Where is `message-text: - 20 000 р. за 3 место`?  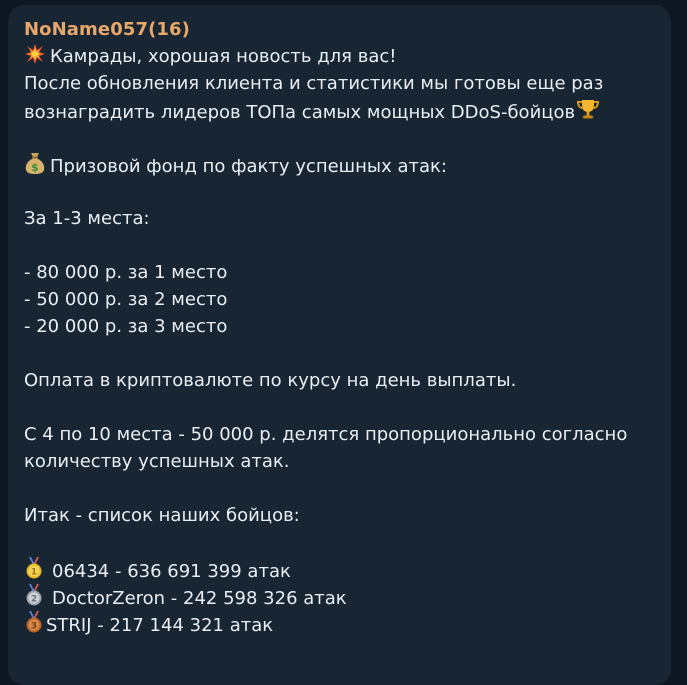 message-text: - 20 000 р. за 3 место is located at coordinates (126, 326).